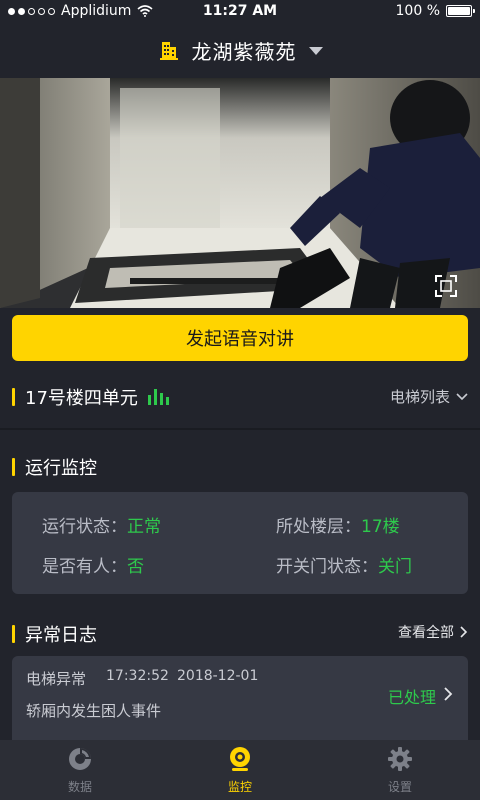 The height and width of the screenshot is (800, 480). Describe the element at coordinates (419, 397) in the screenshot. I see `elevator-list-label: 电梯列表` at that location.